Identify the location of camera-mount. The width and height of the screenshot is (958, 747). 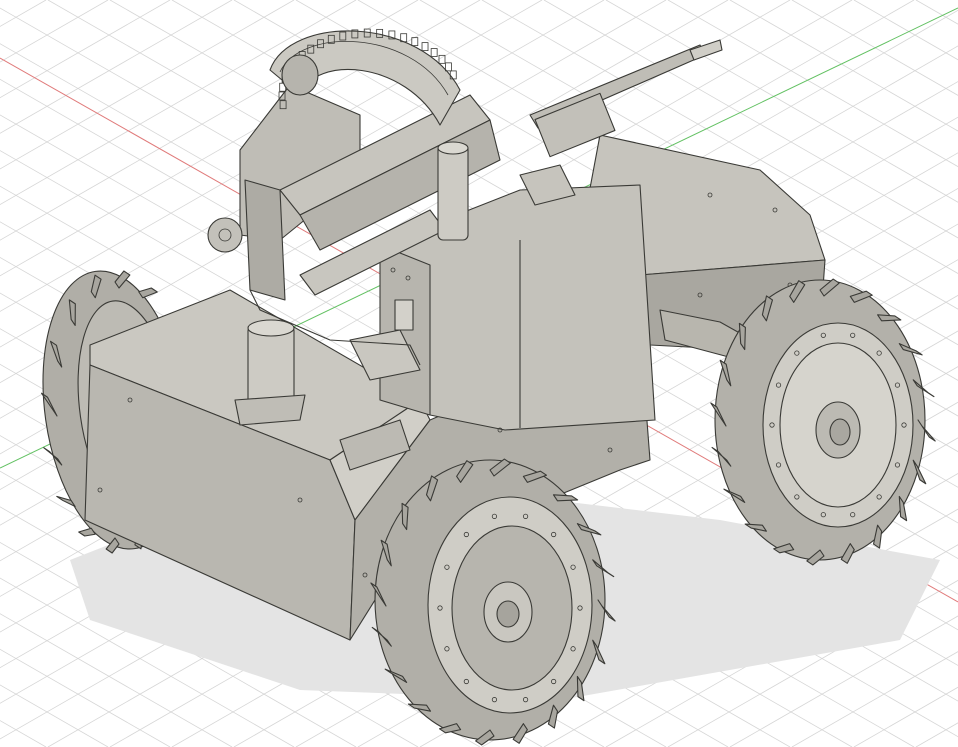
(225, 235).